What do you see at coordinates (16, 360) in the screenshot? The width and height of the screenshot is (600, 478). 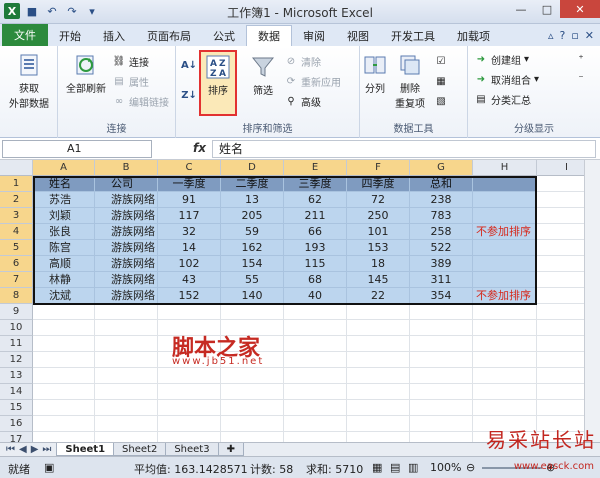 I see `row-header: 12` at bounding box center [16, 360].